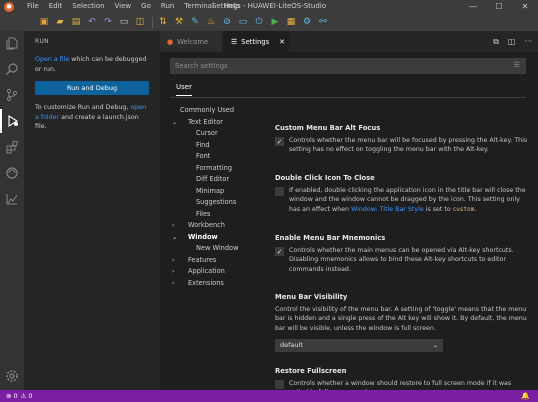  I want to click on build-icon: ⚒, so click(179, 22).